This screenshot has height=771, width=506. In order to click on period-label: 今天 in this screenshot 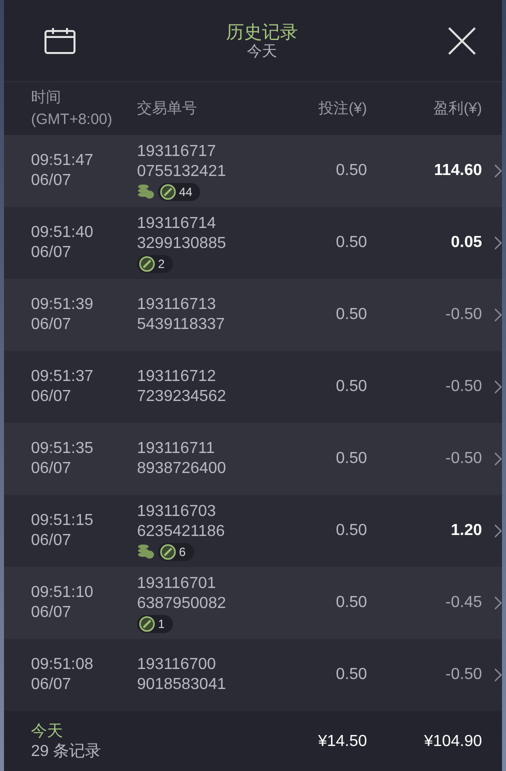, I will do `click(47, 732)`.